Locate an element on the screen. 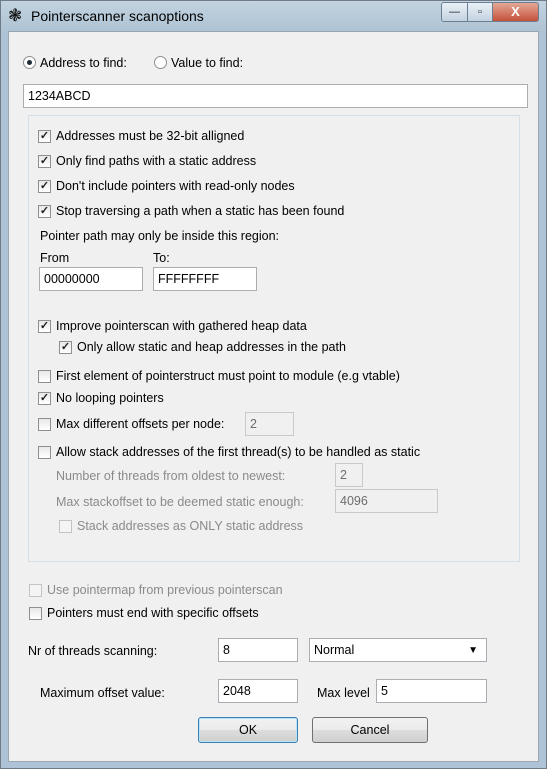 This screenshot has height=769, width=547. cheat-engine-icon: ❃ is located at coordinates (15, 15).